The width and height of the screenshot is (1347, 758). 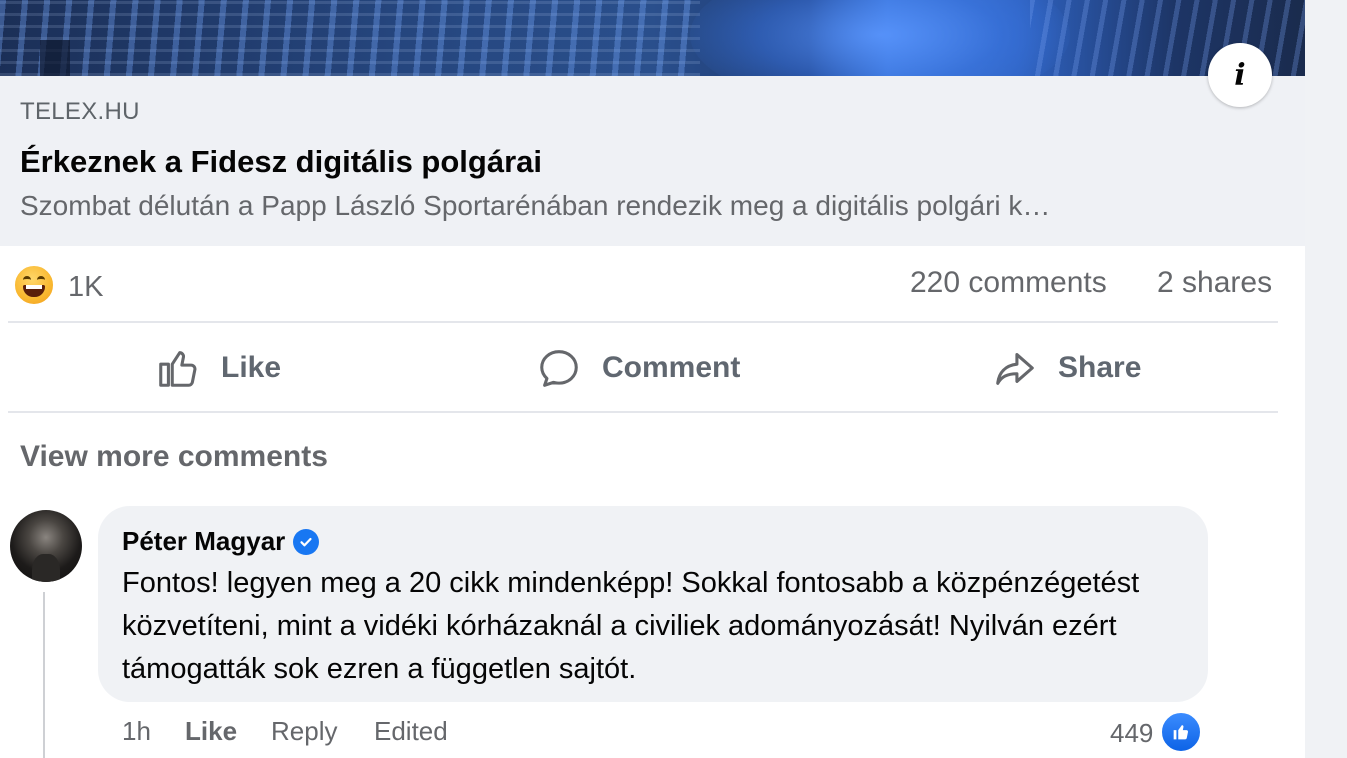 I want to click on like-button: Like, so click(x=218, y=368).